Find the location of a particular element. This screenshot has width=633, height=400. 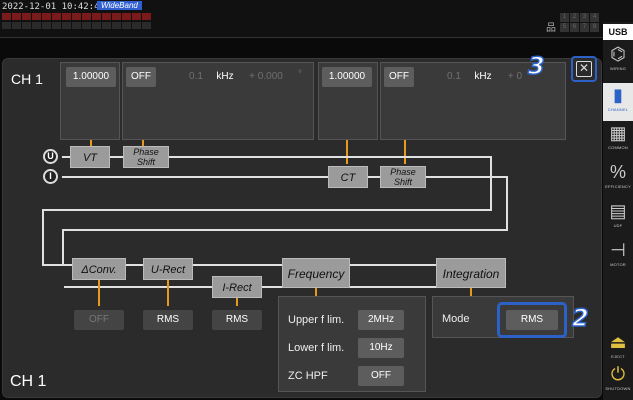

u-rect-value: RMS is located at coordinates (168, 320).